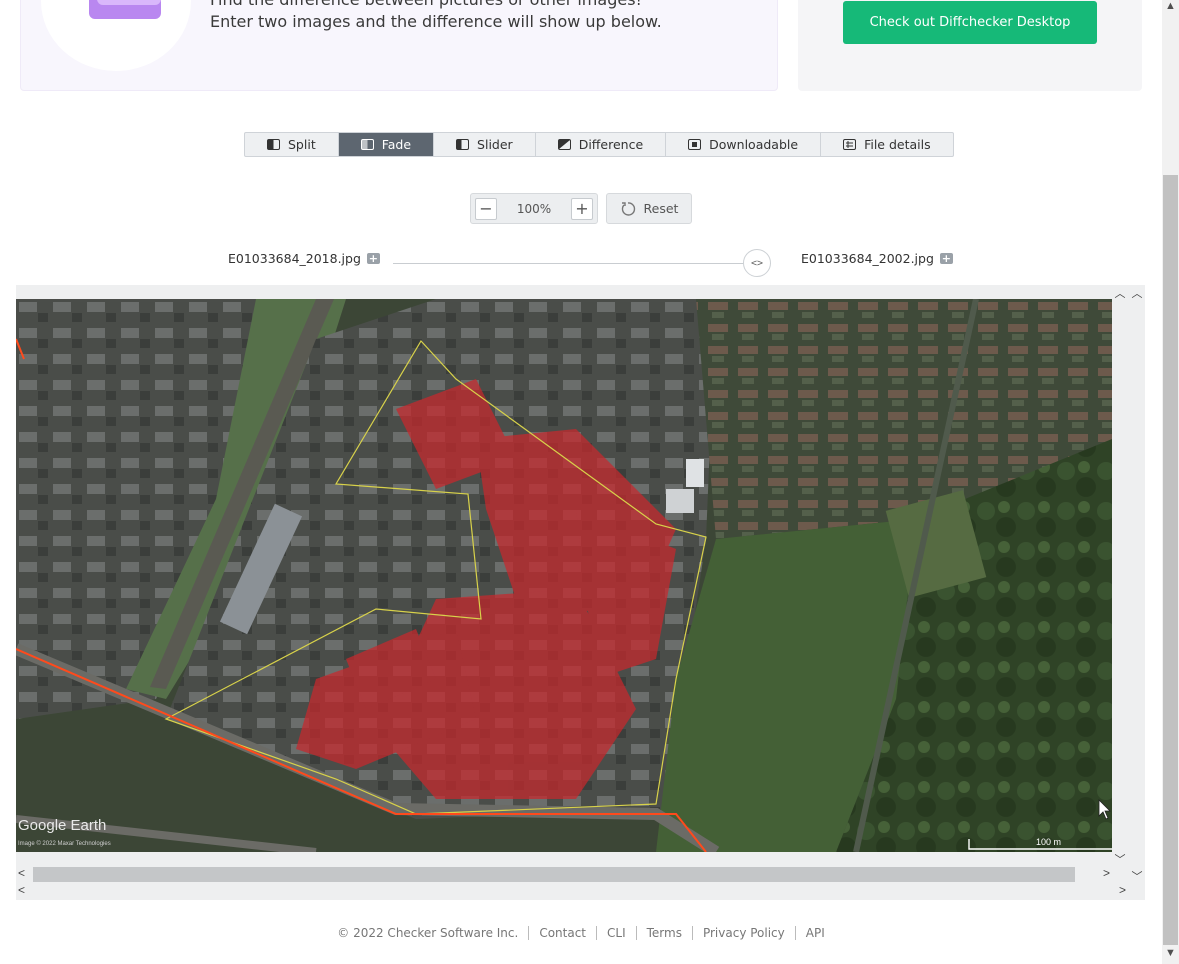 The height and width of the screenshot is (964, 1179). I want to click on reset-label: Reset, so click(661, 208).